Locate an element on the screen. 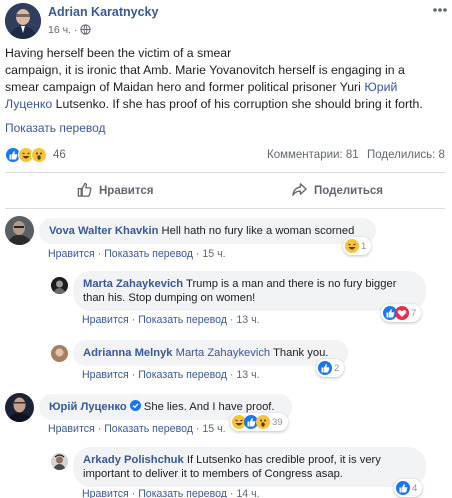 This screenshot has height=498, width=452. more-options-icon is located at coordinates (440, 10).